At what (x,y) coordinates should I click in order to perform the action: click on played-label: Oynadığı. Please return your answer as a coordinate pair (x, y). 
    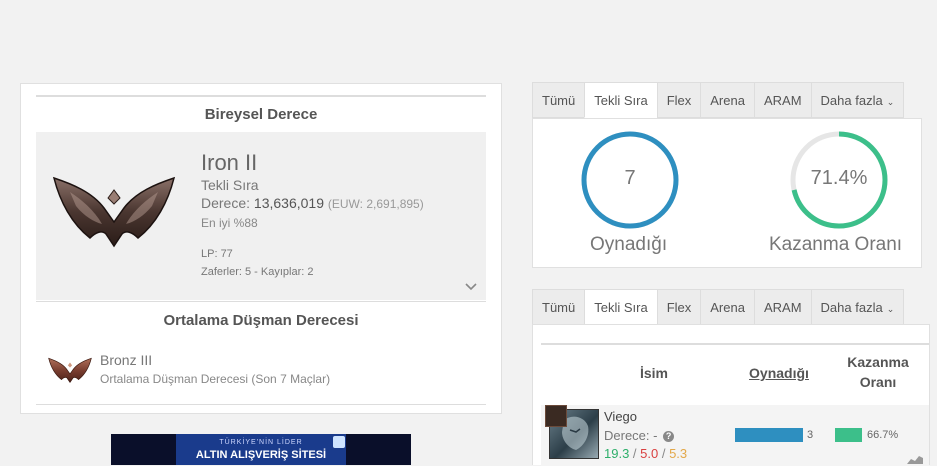
    Looking at the image, I should click on (629, 244).